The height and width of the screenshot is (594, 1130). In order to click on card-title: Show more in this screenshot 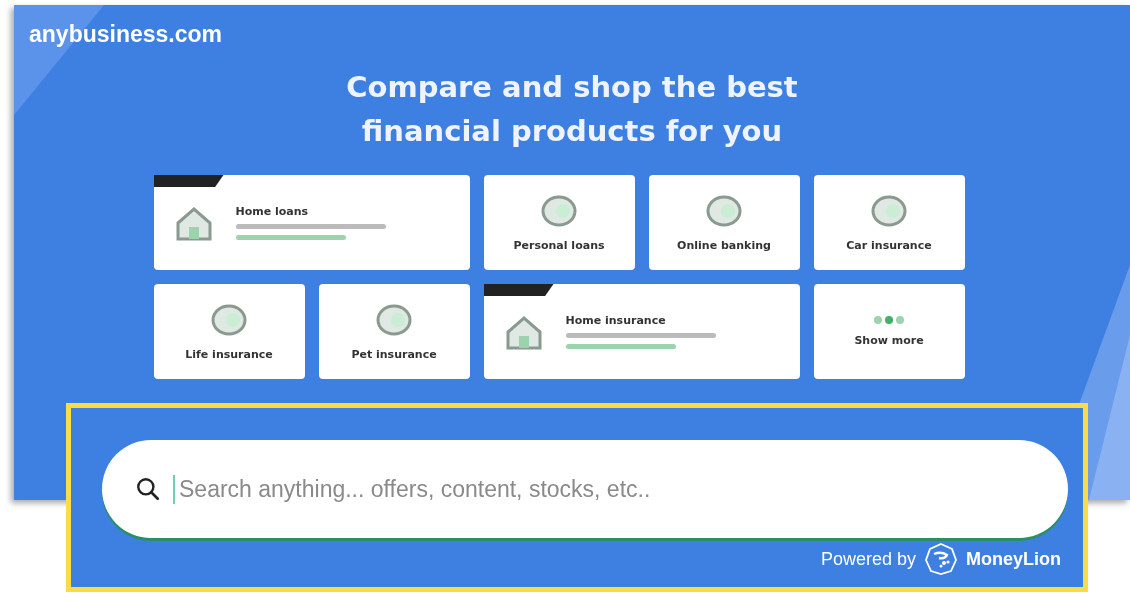, I will do `click(889, 340)`.